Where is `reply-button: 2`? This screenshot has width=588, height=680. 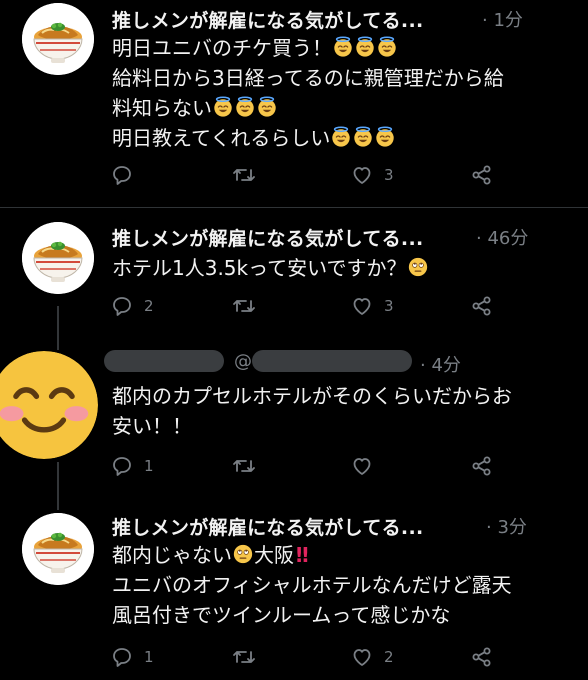 reply-button: 2 is located at coordinates (132, 306).